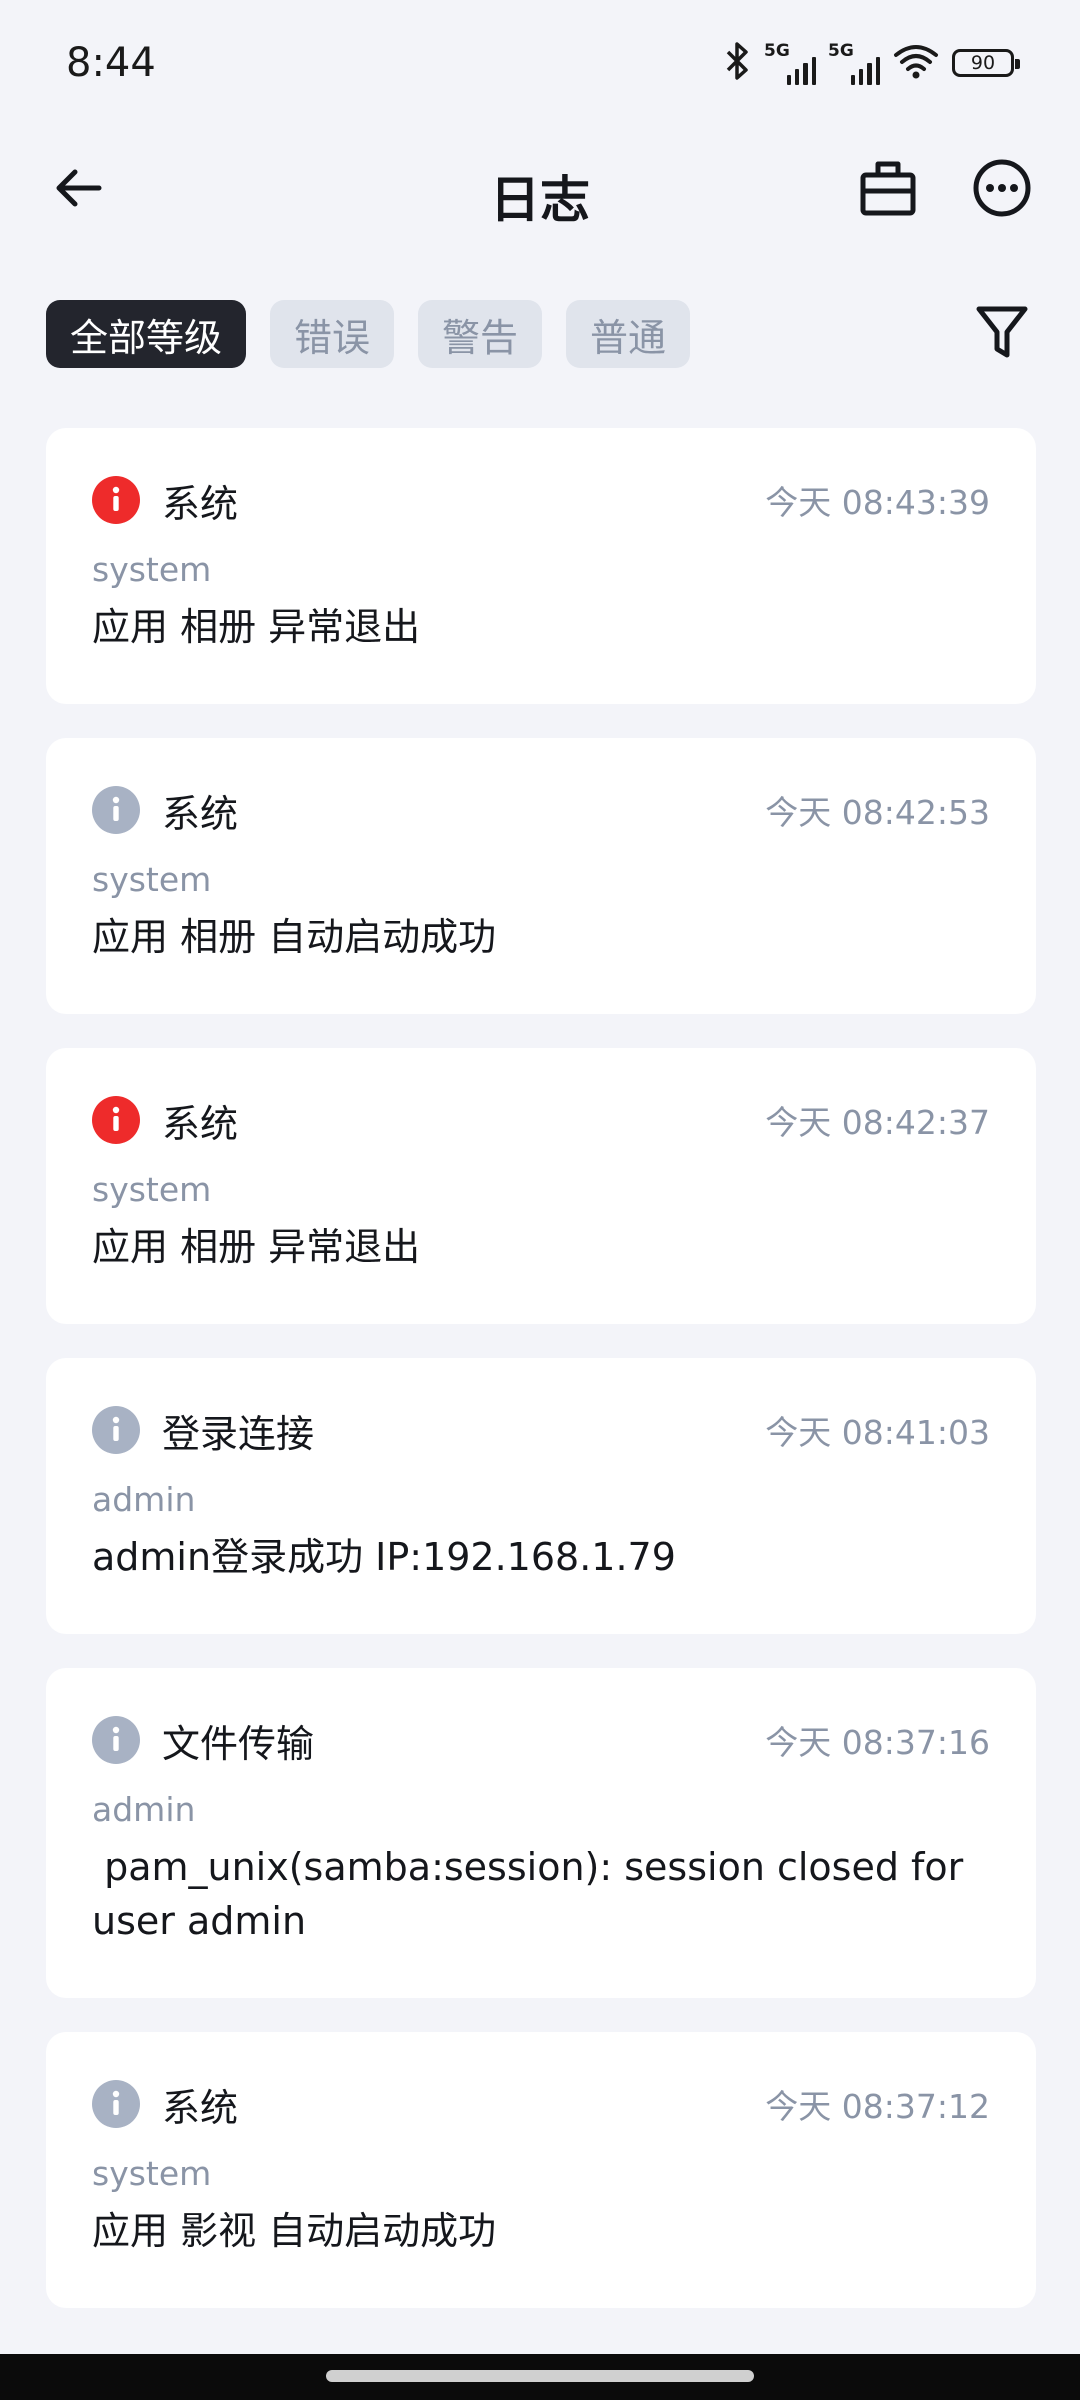  I want to click on log-category: 文件传输, so click(238, 1743).